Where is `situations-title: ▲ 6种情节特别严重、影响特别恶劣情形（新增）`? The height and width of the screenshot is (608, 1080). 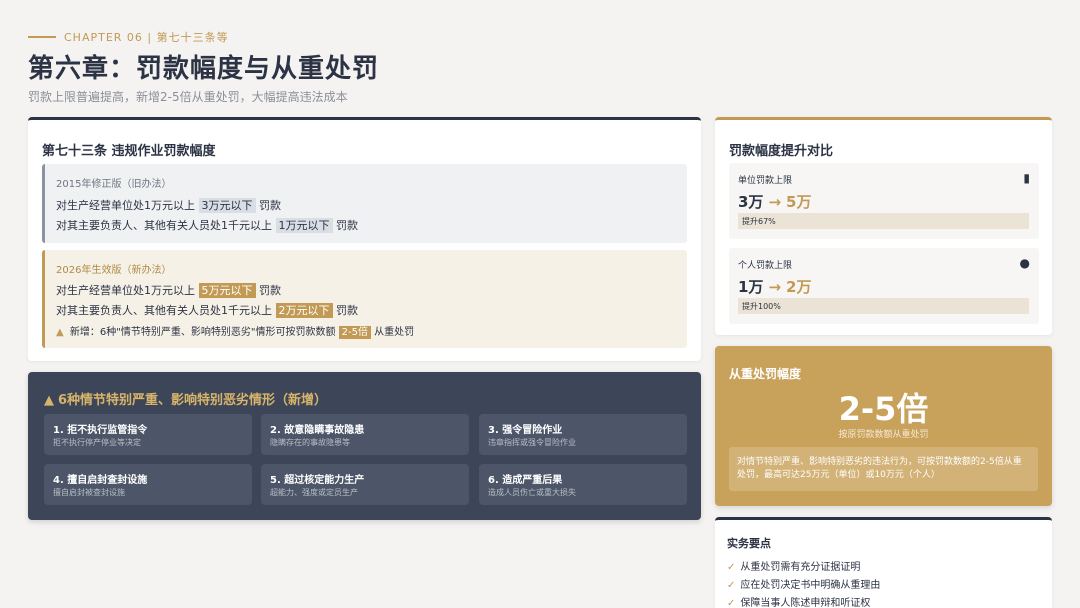 situations-title: ▲ 6种情节特别严重、影响特别恶劣情形（新增） is located at coordinates (185, 398).